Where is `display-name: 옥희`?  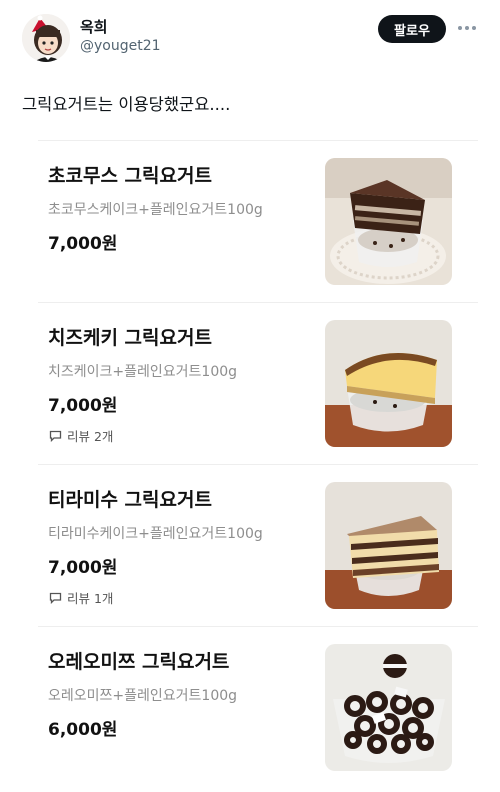 display-name: 옥희 is located at coordinates (94, 26).